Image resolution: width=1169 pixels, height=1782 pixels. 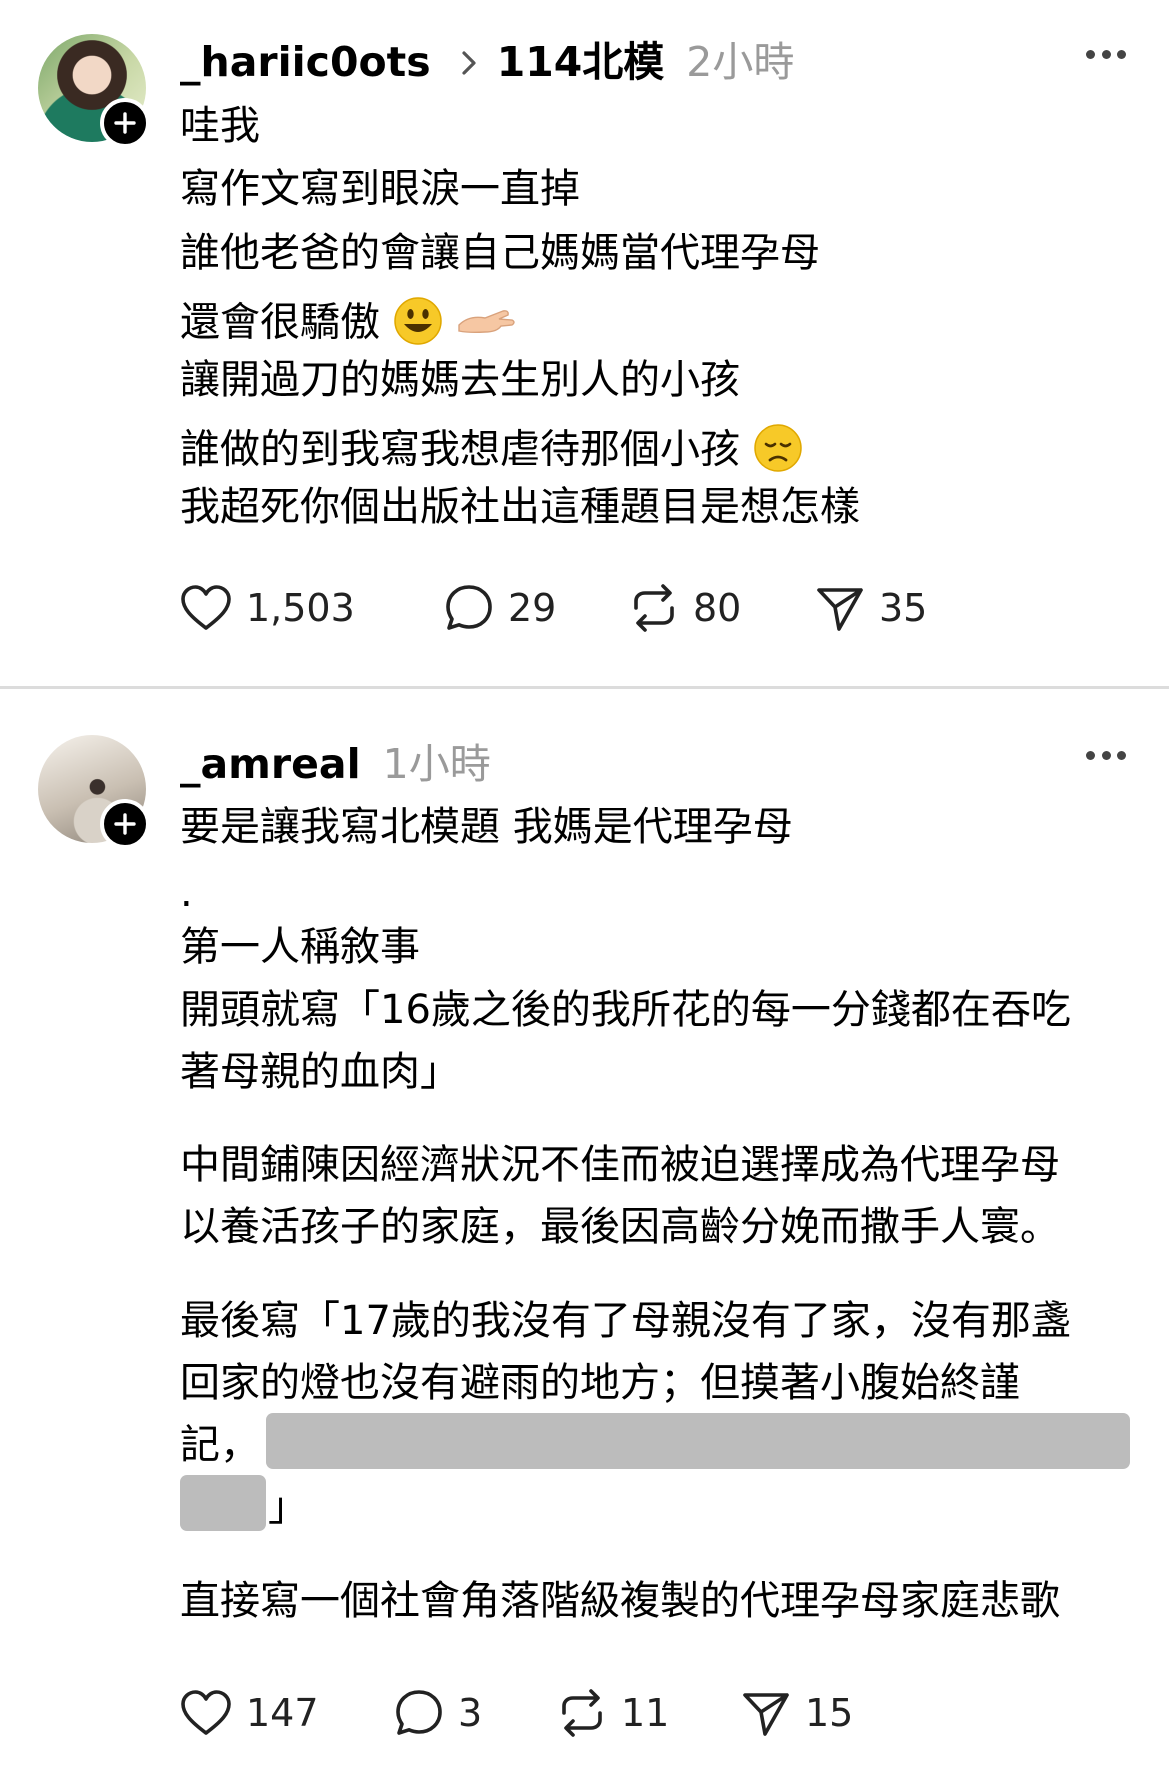 What do you see at coordinates (460, 380) in the screenshot?
I see `body-line: 讓開過刀的媽媽去生別人的小孩` at bounding box center [460, 380].